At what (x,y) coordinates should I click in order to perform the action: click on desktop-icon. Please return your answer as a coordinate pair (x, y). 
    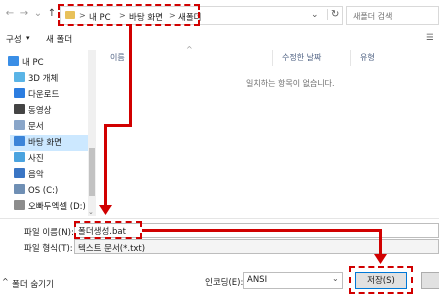
    Looking at the image, I should click on (19, 141).